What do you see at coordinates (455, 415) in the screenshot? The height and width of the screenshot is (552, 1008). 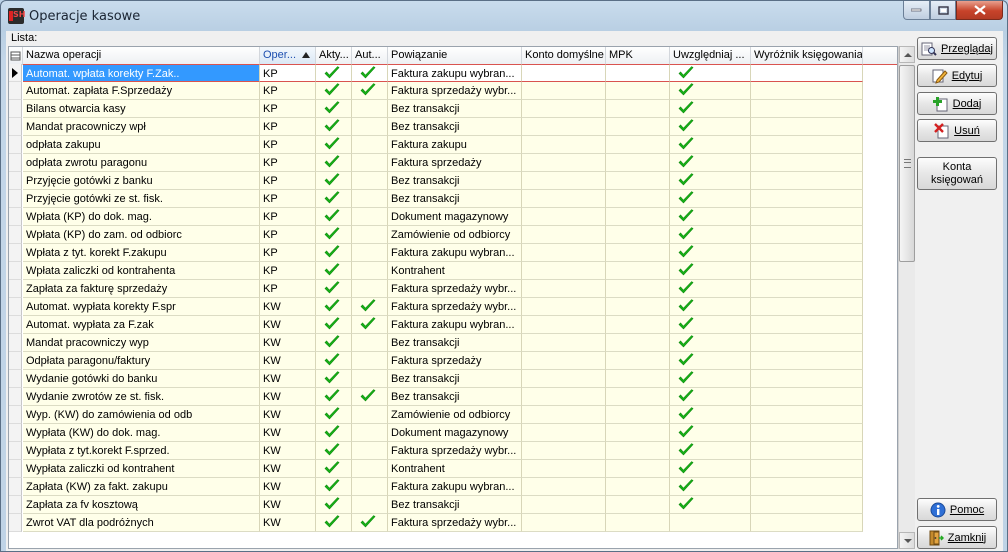 I see `cell-powiazanie: Zamówienie od odbiorcy` at bounding box center [455, 415].